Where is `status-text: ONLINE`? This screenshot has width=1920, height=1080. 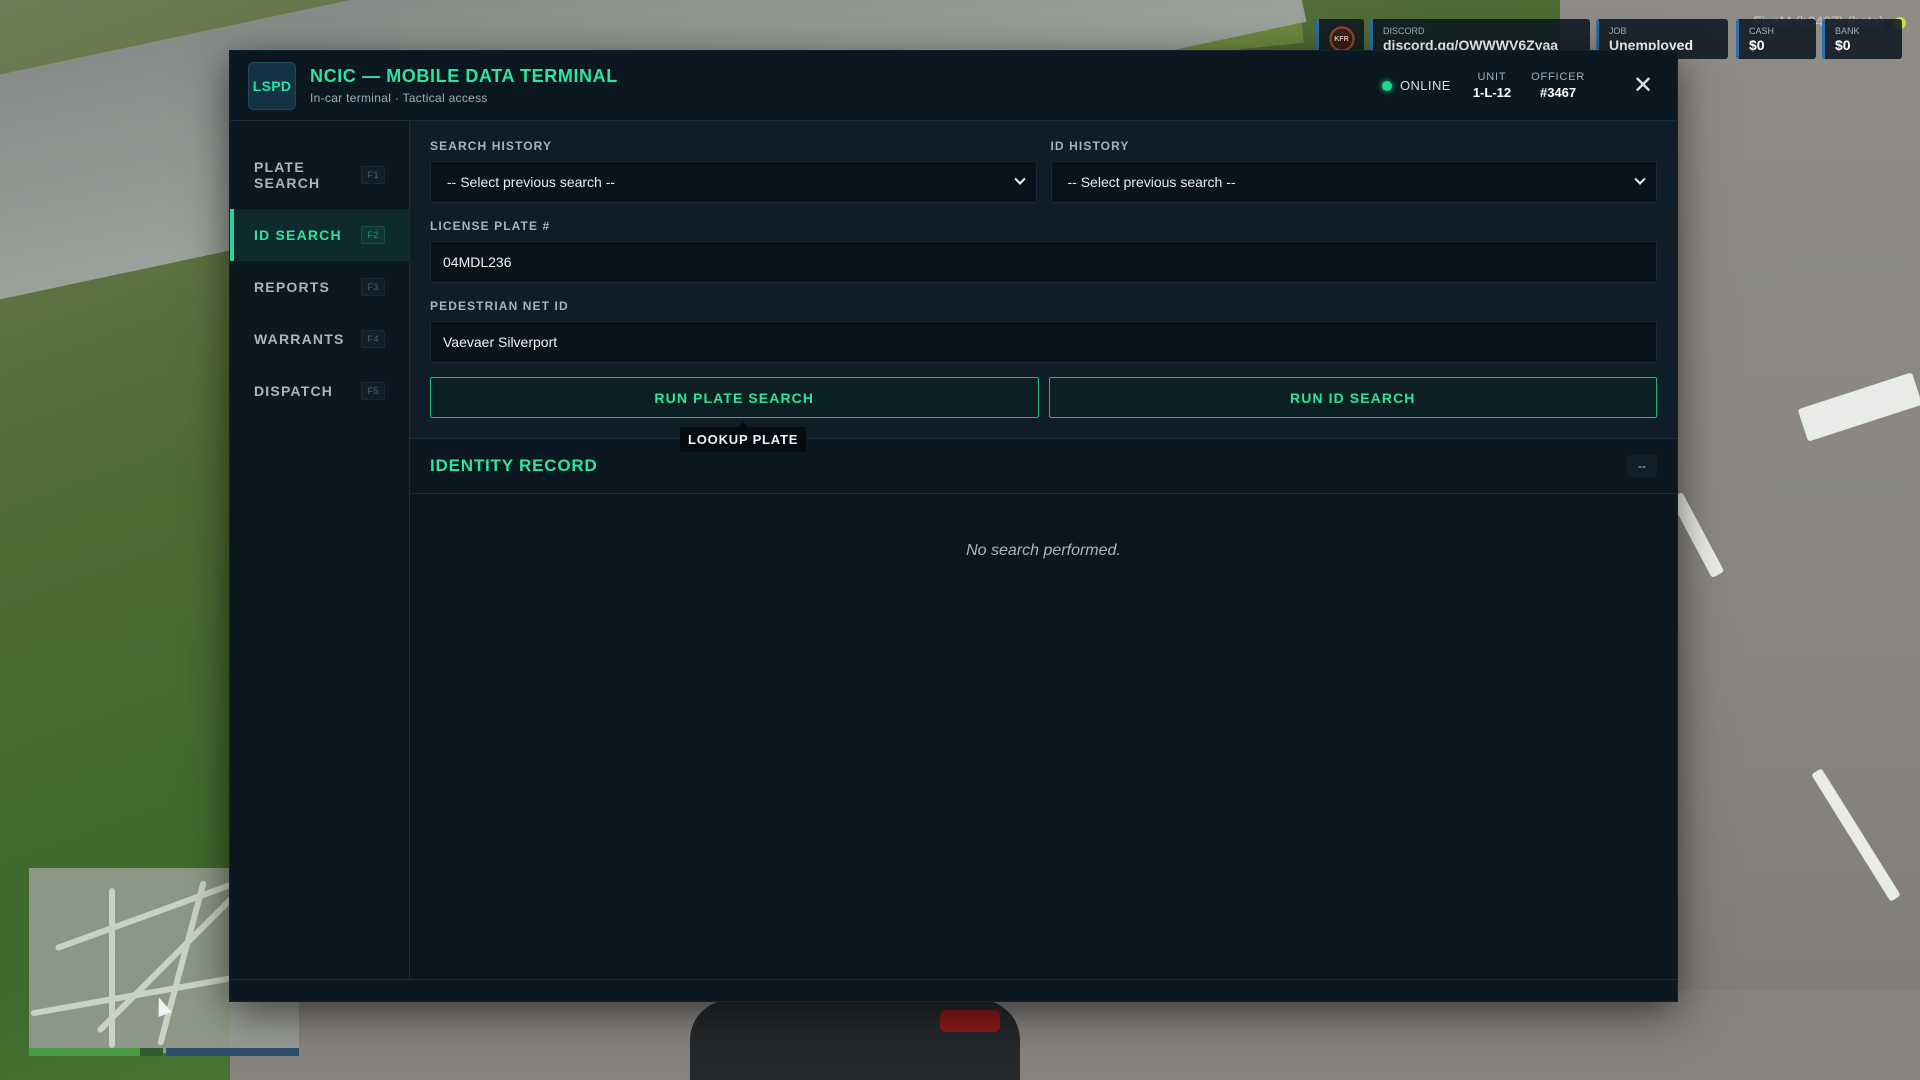 status-text: ONLINE is located at coordinates (1425, 85).